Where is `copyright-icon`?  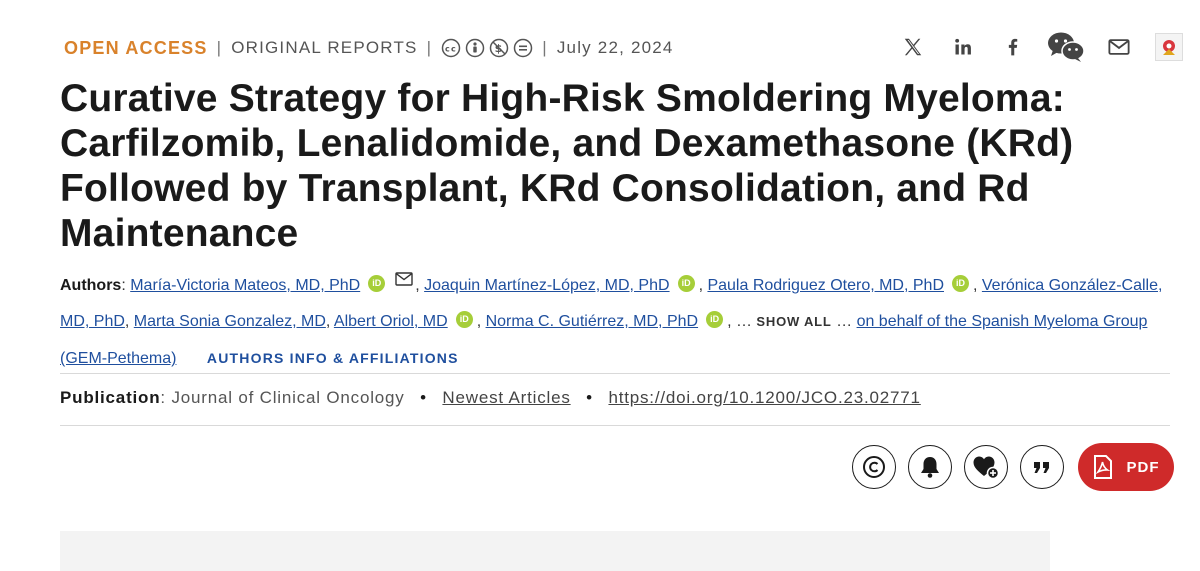 copyright-icon is located at coordinates (874, 467).